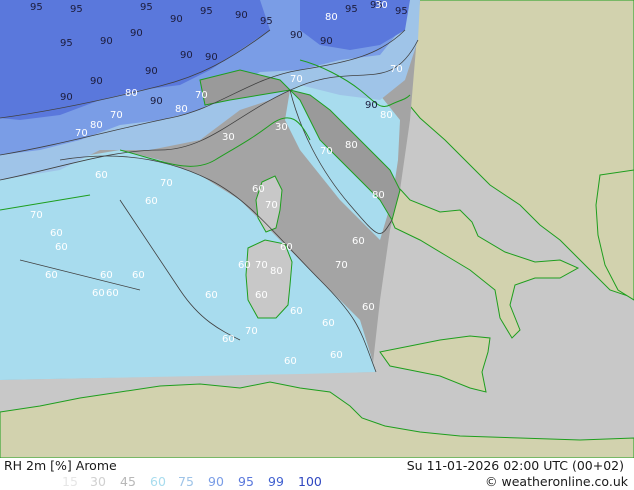 The height and width of the screenshot is (490, 634). I want to click on scale-value: 100, so click(310, 481).